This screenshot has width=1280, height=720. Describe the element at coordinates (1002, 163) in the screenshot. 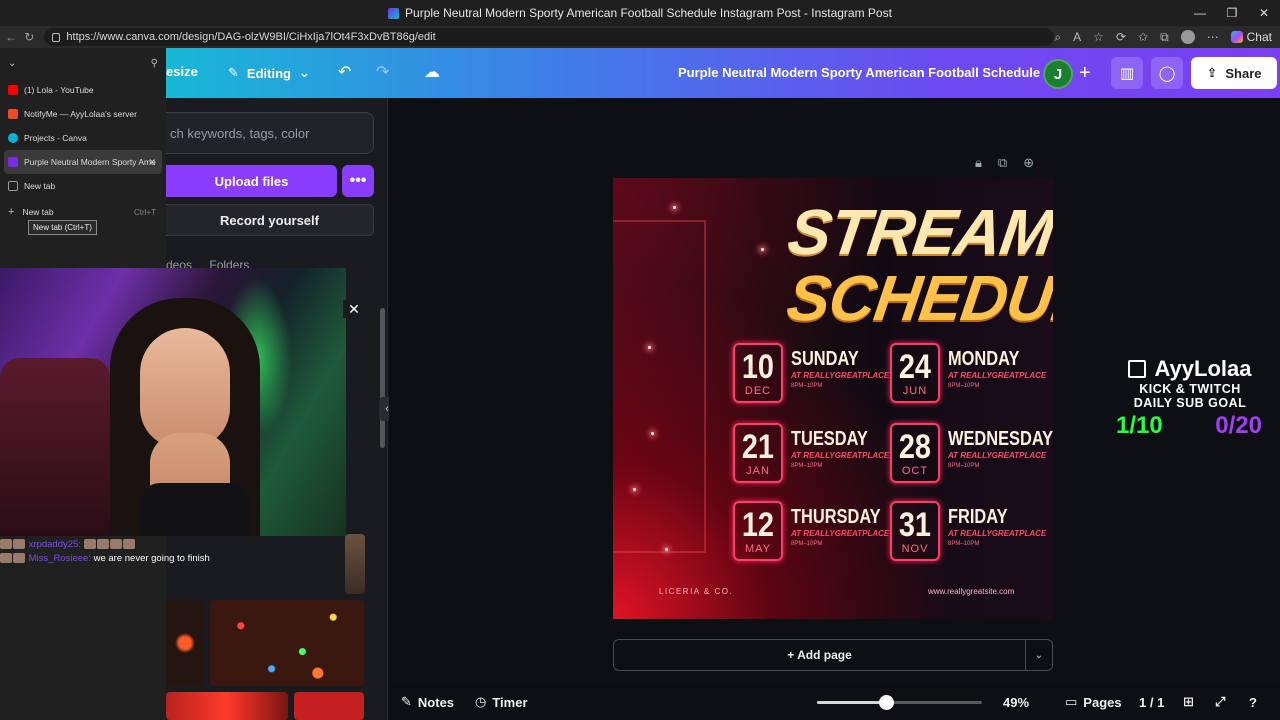

I see `duplicate-page-icon: ⧉` at that location.